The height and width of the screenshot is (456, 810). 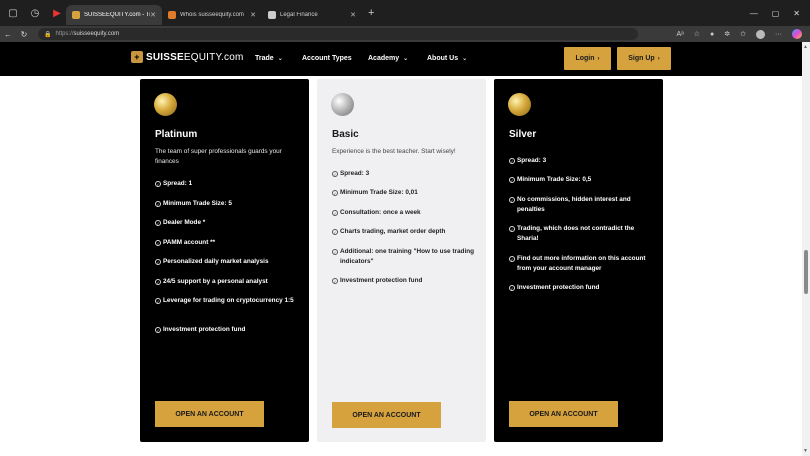 I want to click on tab-title: Whois suisseequity.com, so click(x=212, y=15).